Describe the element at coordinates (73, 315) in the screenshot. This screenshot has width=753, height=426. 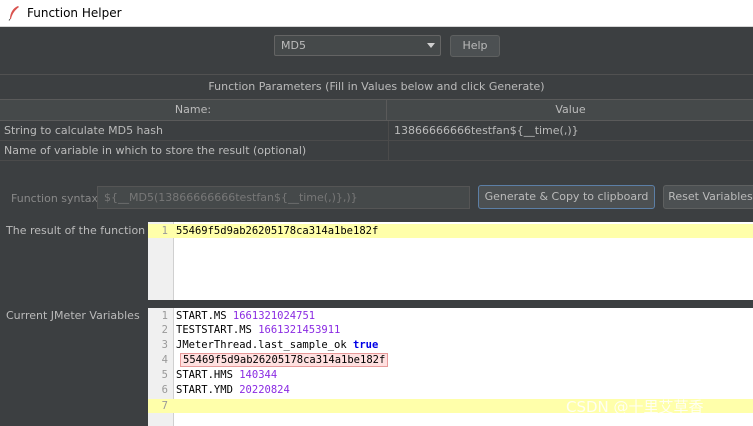
I see `vars-label: Current JMeter Variables` at that location.